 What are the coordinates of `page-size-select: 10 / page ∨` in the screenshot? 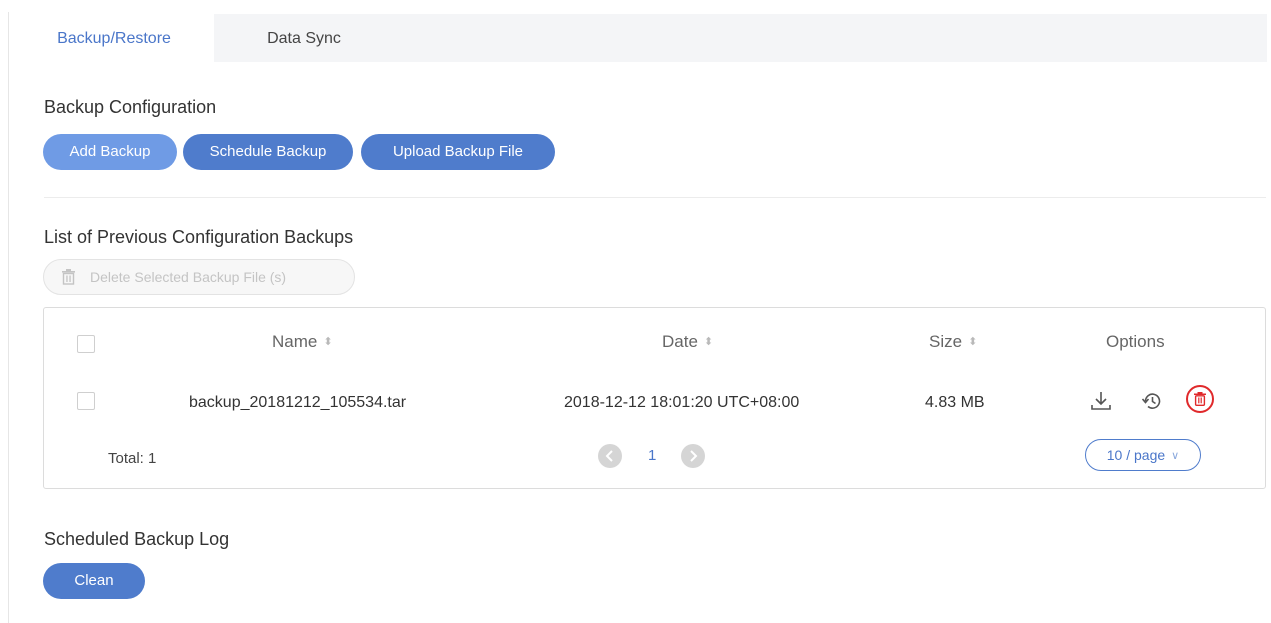 It's located at (1143, 455).